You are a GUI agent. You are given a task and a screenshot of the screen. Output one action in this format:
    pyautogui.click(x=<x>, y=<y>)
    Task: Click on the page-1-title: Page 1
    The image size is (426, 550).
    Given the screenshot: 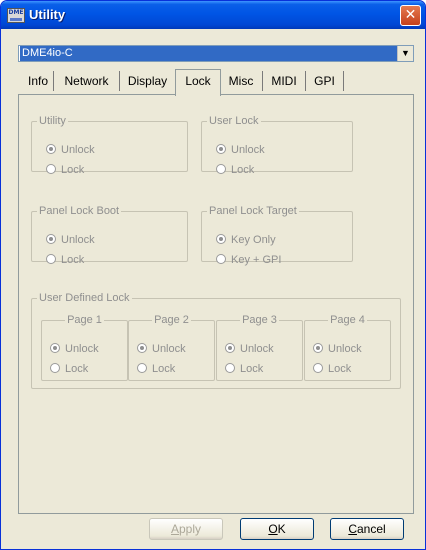 What is the action you would take?
    pyautogui.click(x=84, y=320)
    